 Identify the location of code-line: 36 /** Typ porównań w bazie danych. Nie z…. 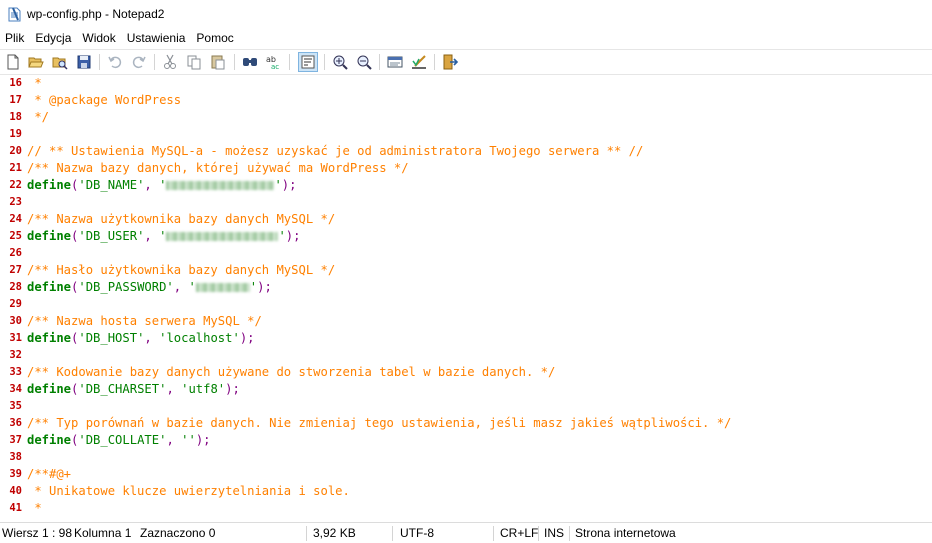
(466, 423).